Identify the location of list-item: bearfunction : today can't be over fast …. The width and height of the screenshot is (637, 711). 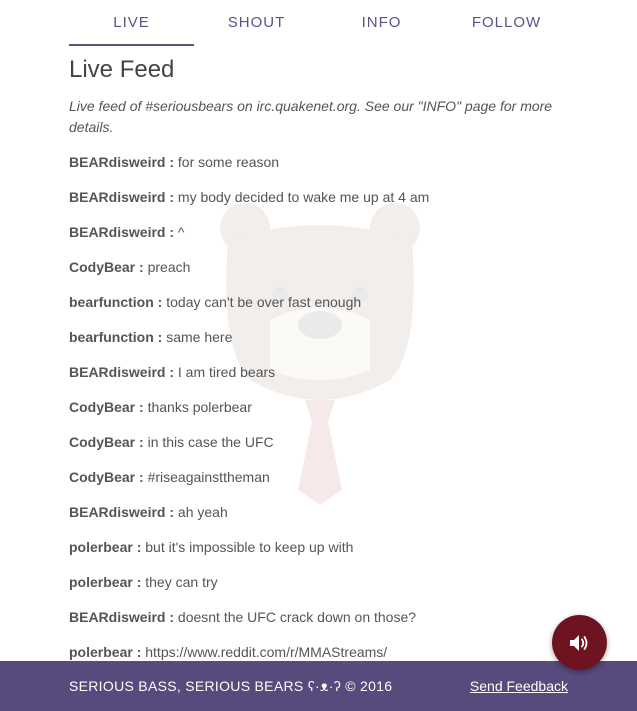
(319, 302).